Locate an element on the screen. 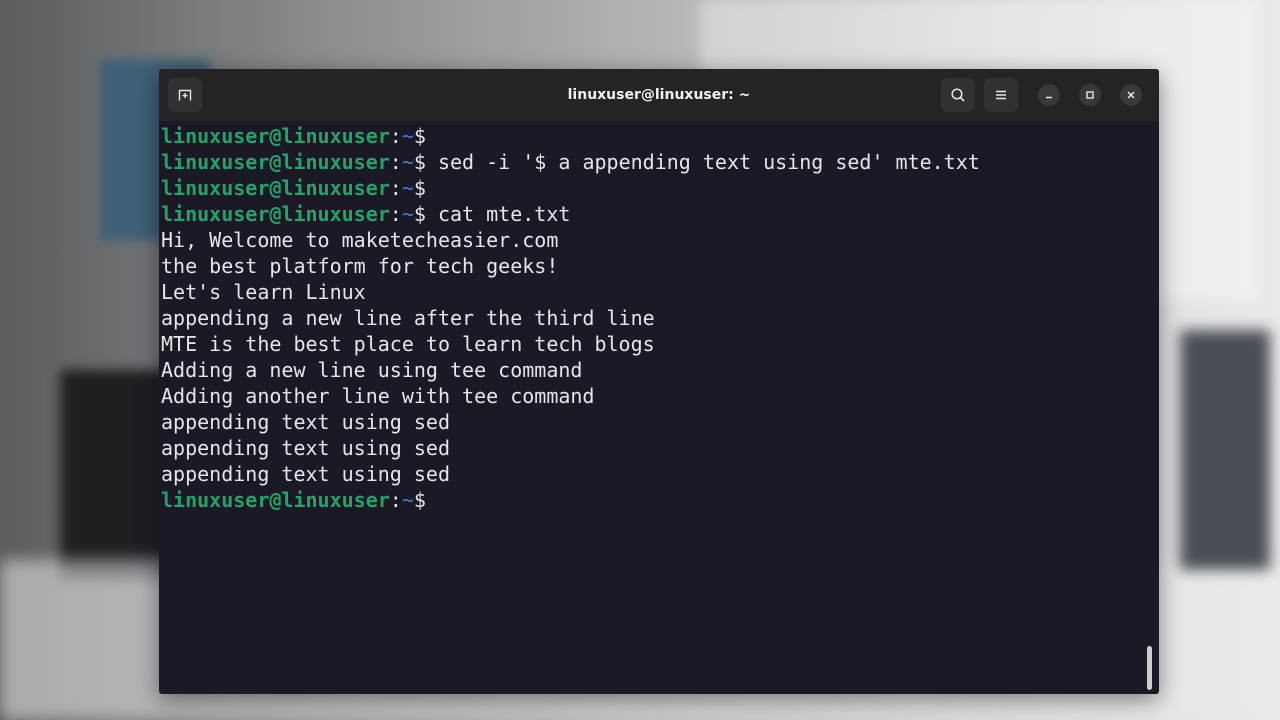 This screenshot has width=1280, height=720. new-tab-icon is located at coordinates (185, 95).